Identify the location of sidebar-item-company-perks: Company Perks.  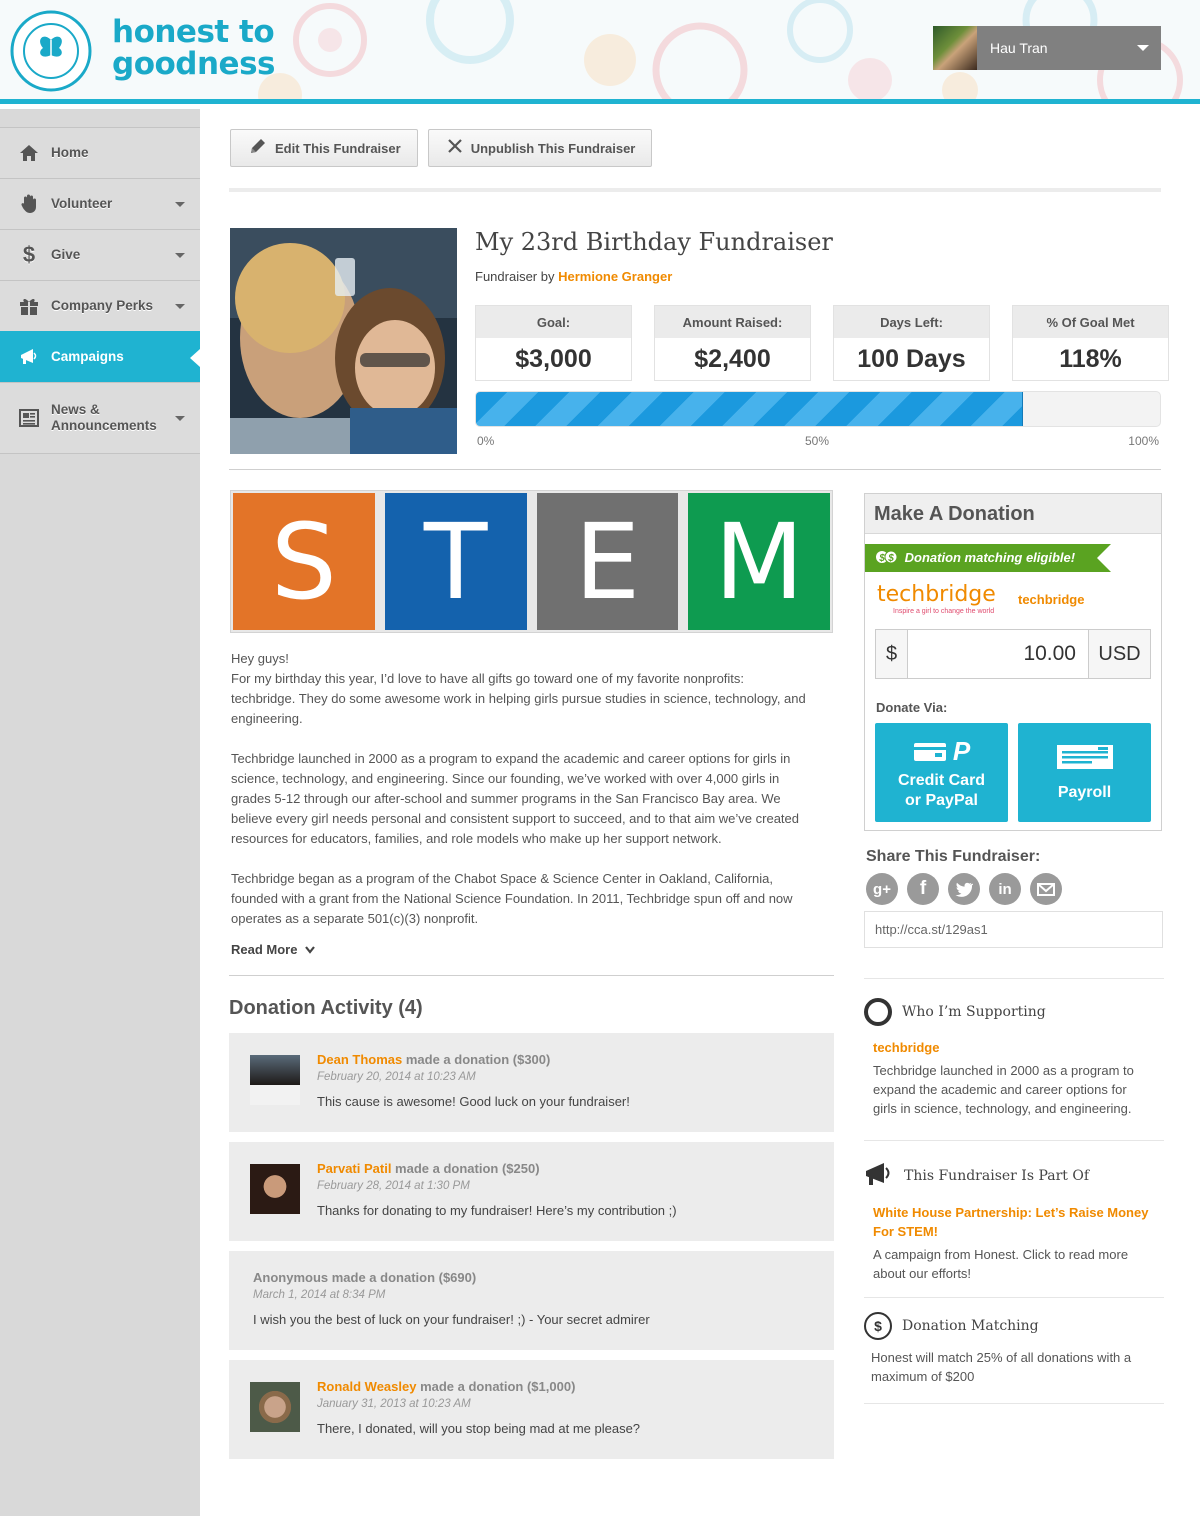
(100, 305).